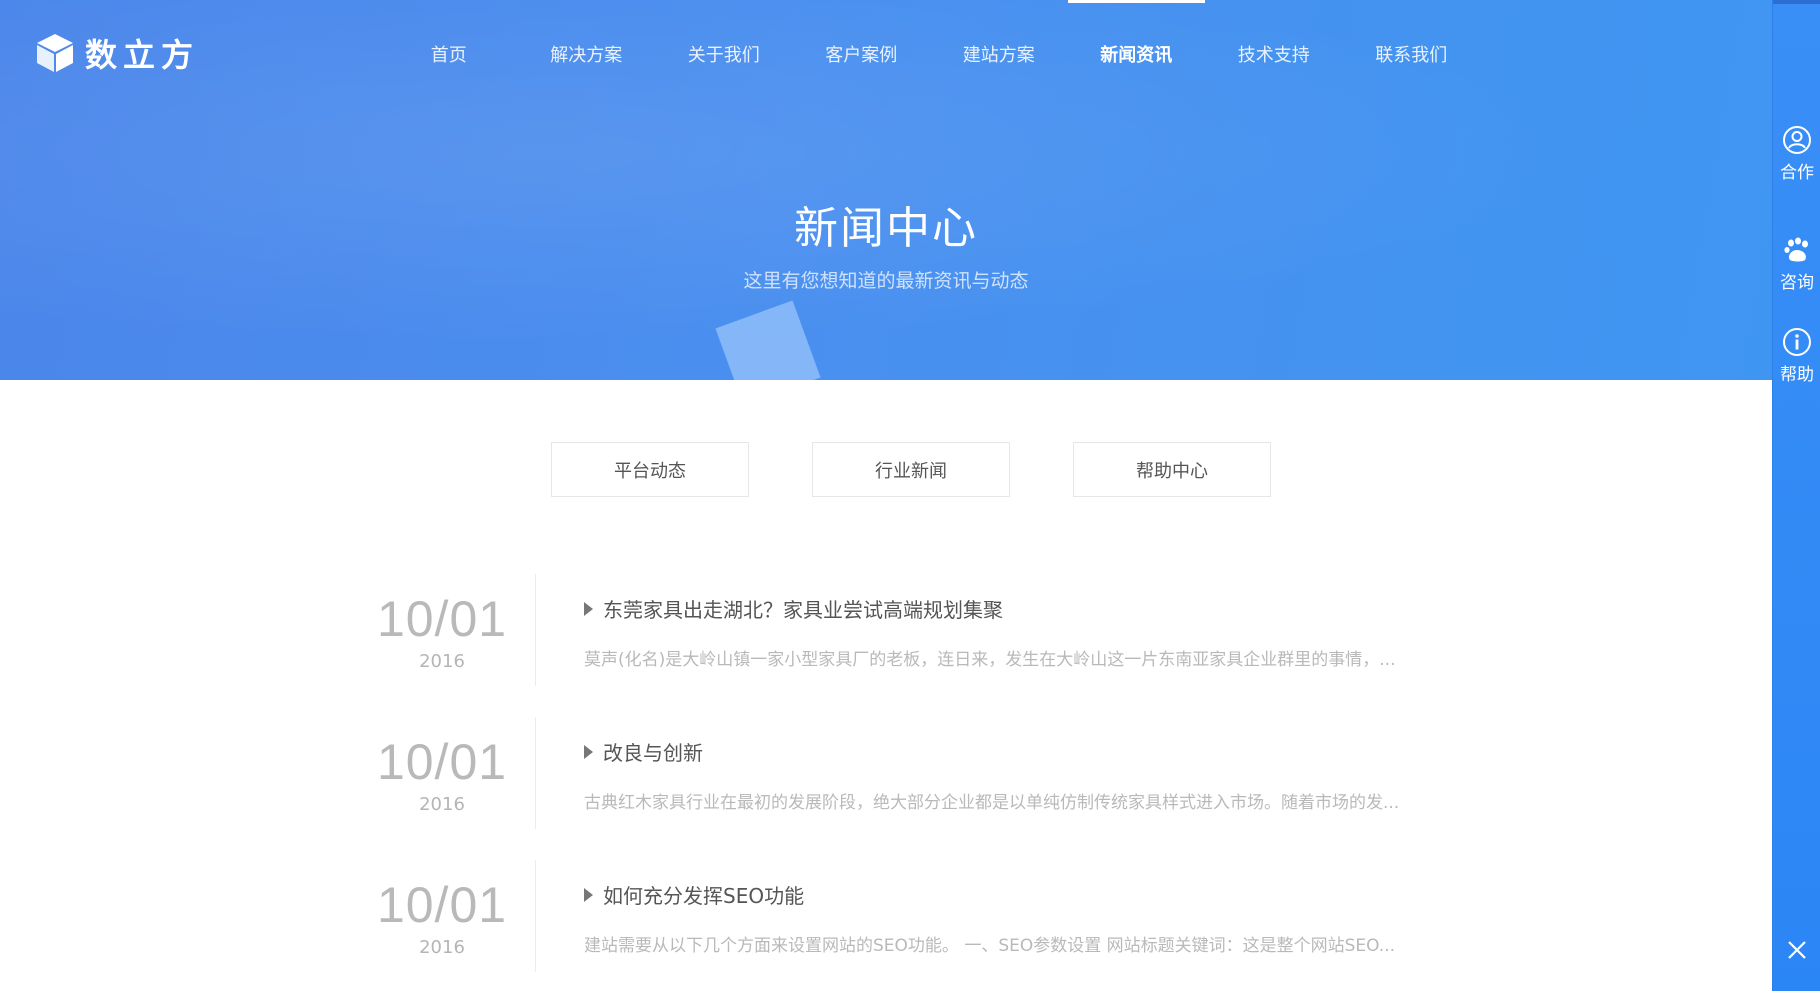 The image size is (1820, 991). What do you see at coordinates (449, 54) in the screenshot?
I see `nav-item-home: 首页` at bounding box center [449, 54].